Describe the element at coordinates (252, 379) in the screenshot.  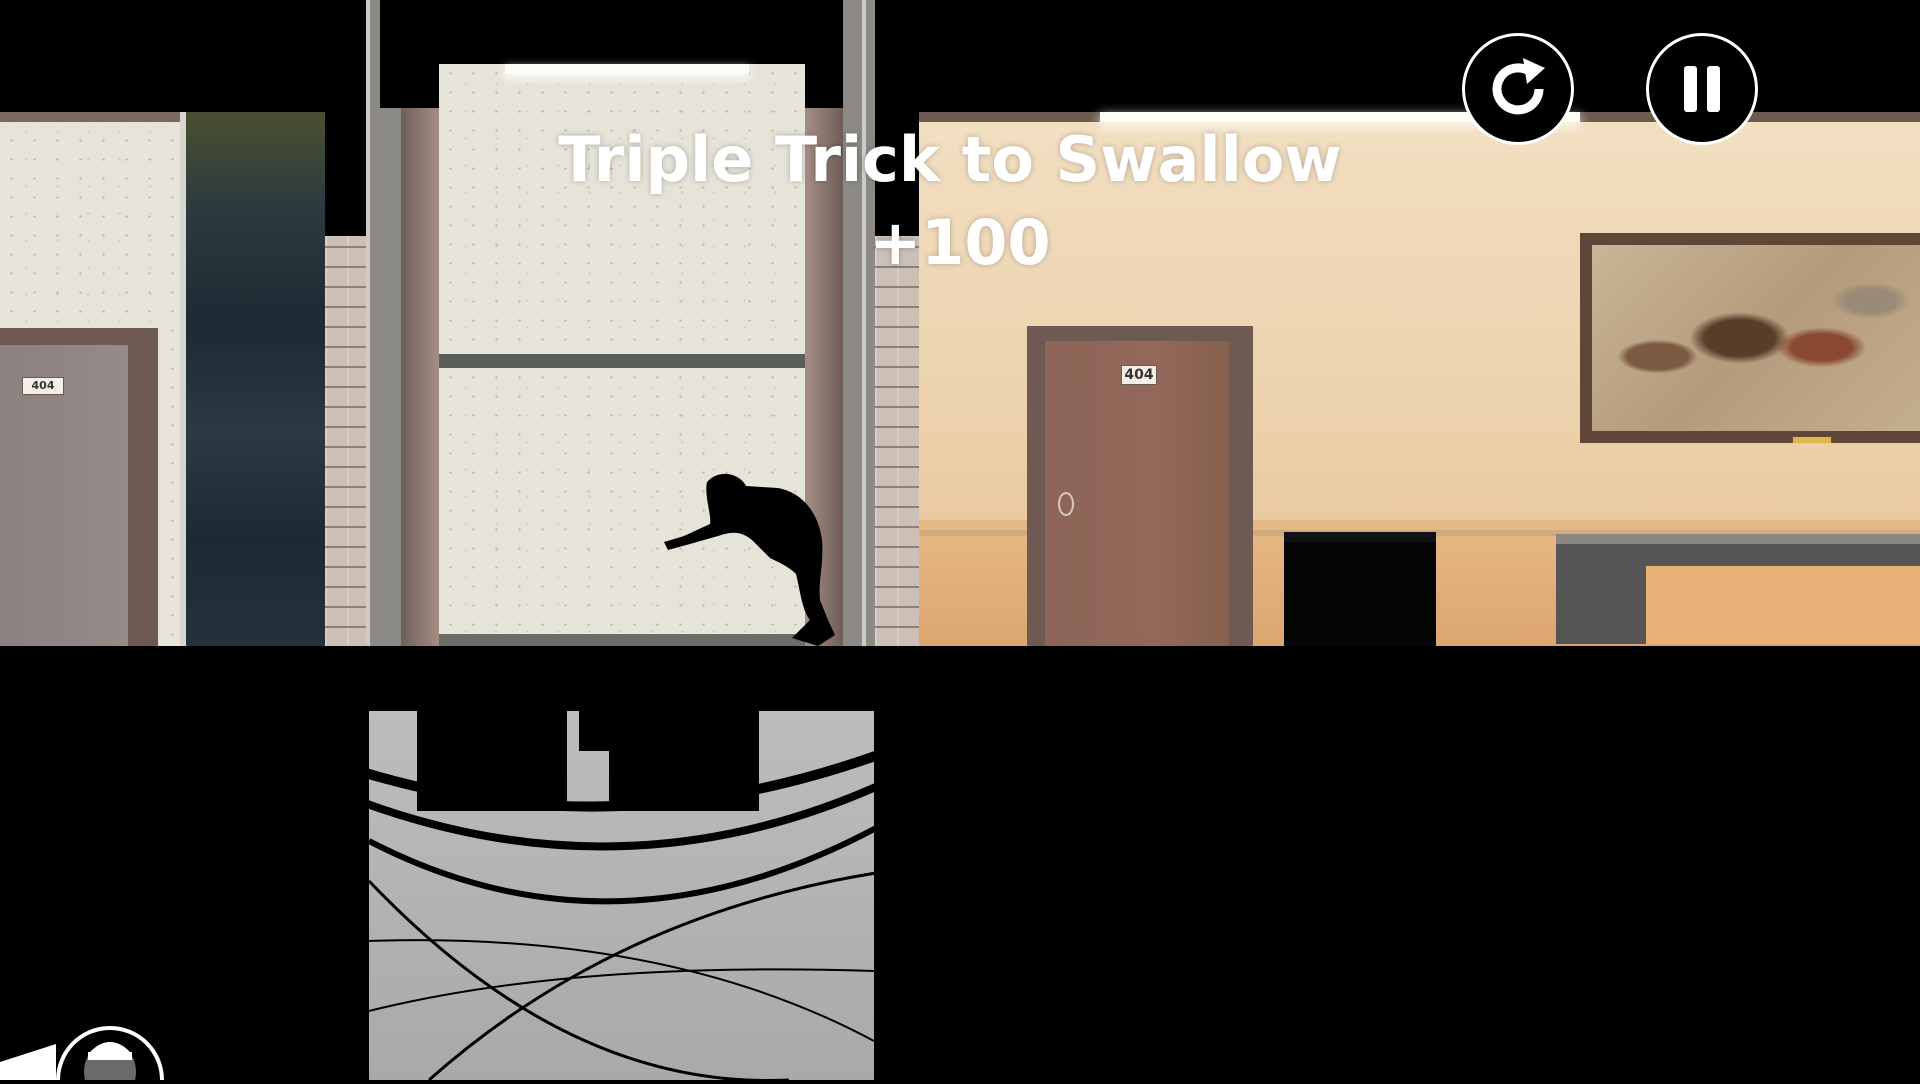
I see `window-panel` at that location.